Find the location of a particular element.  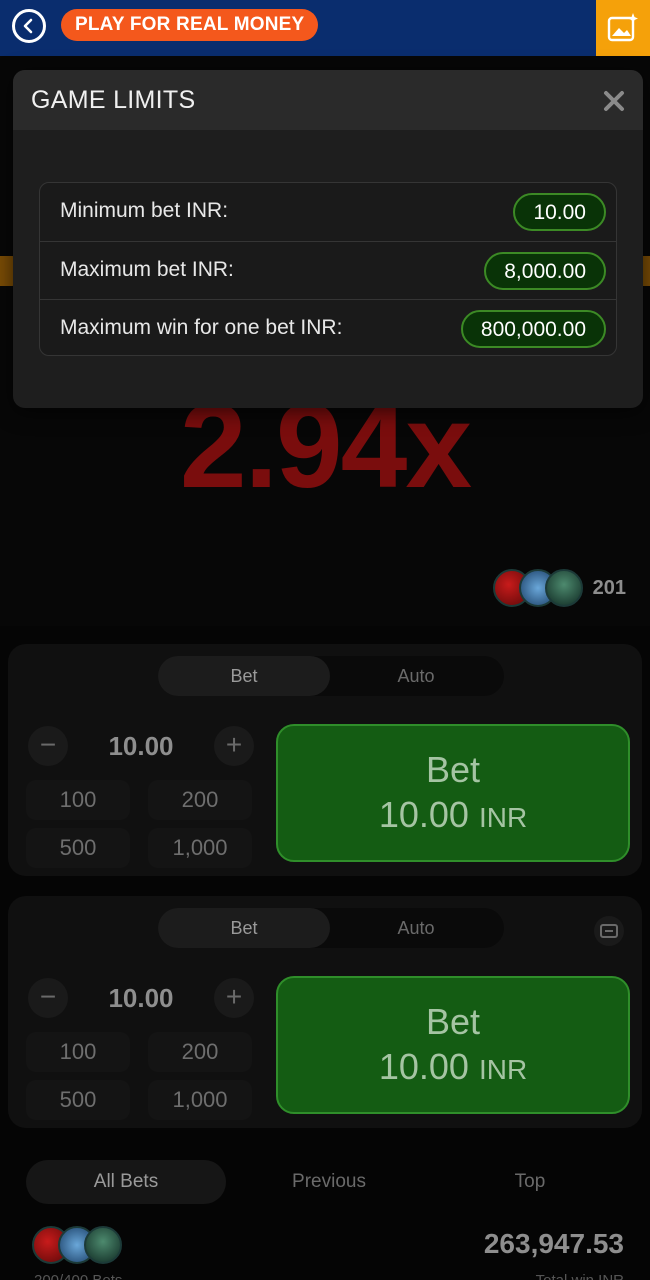

limit-label: Minimum bet INR: is located at coordinates (144, 210).